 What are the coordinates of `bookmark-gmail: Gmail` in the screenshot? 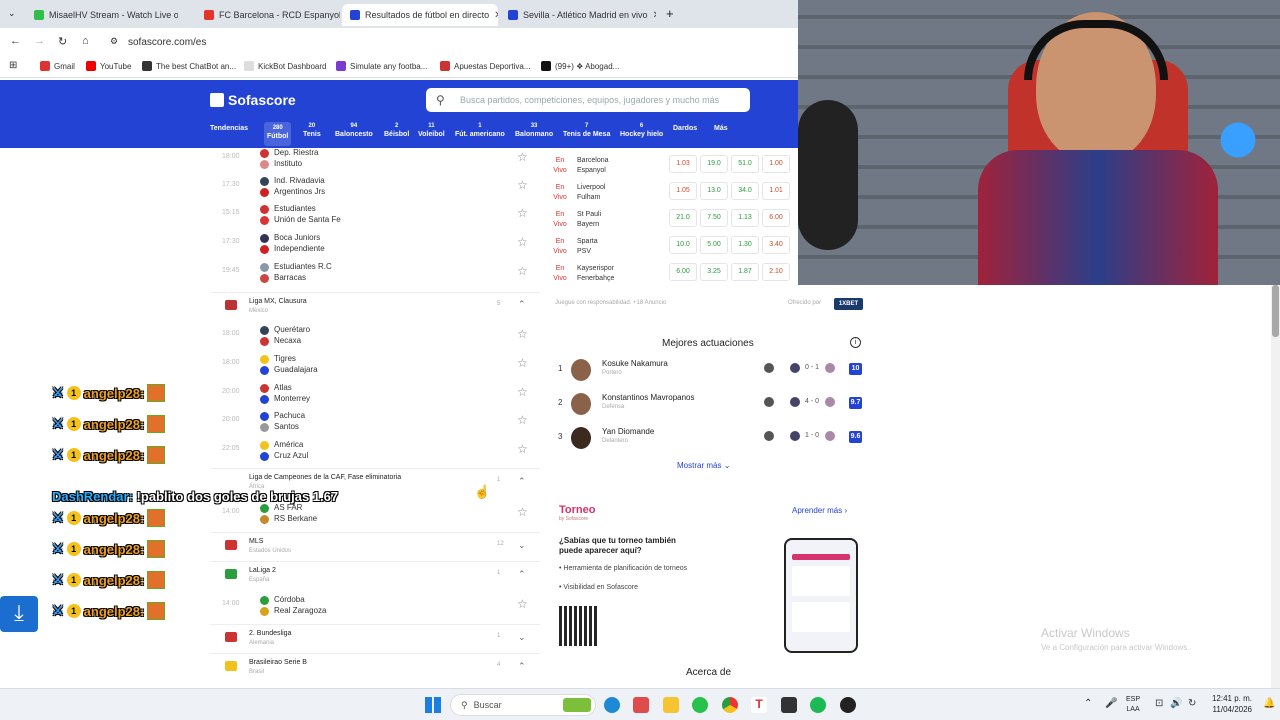 It's located at (57, 66).